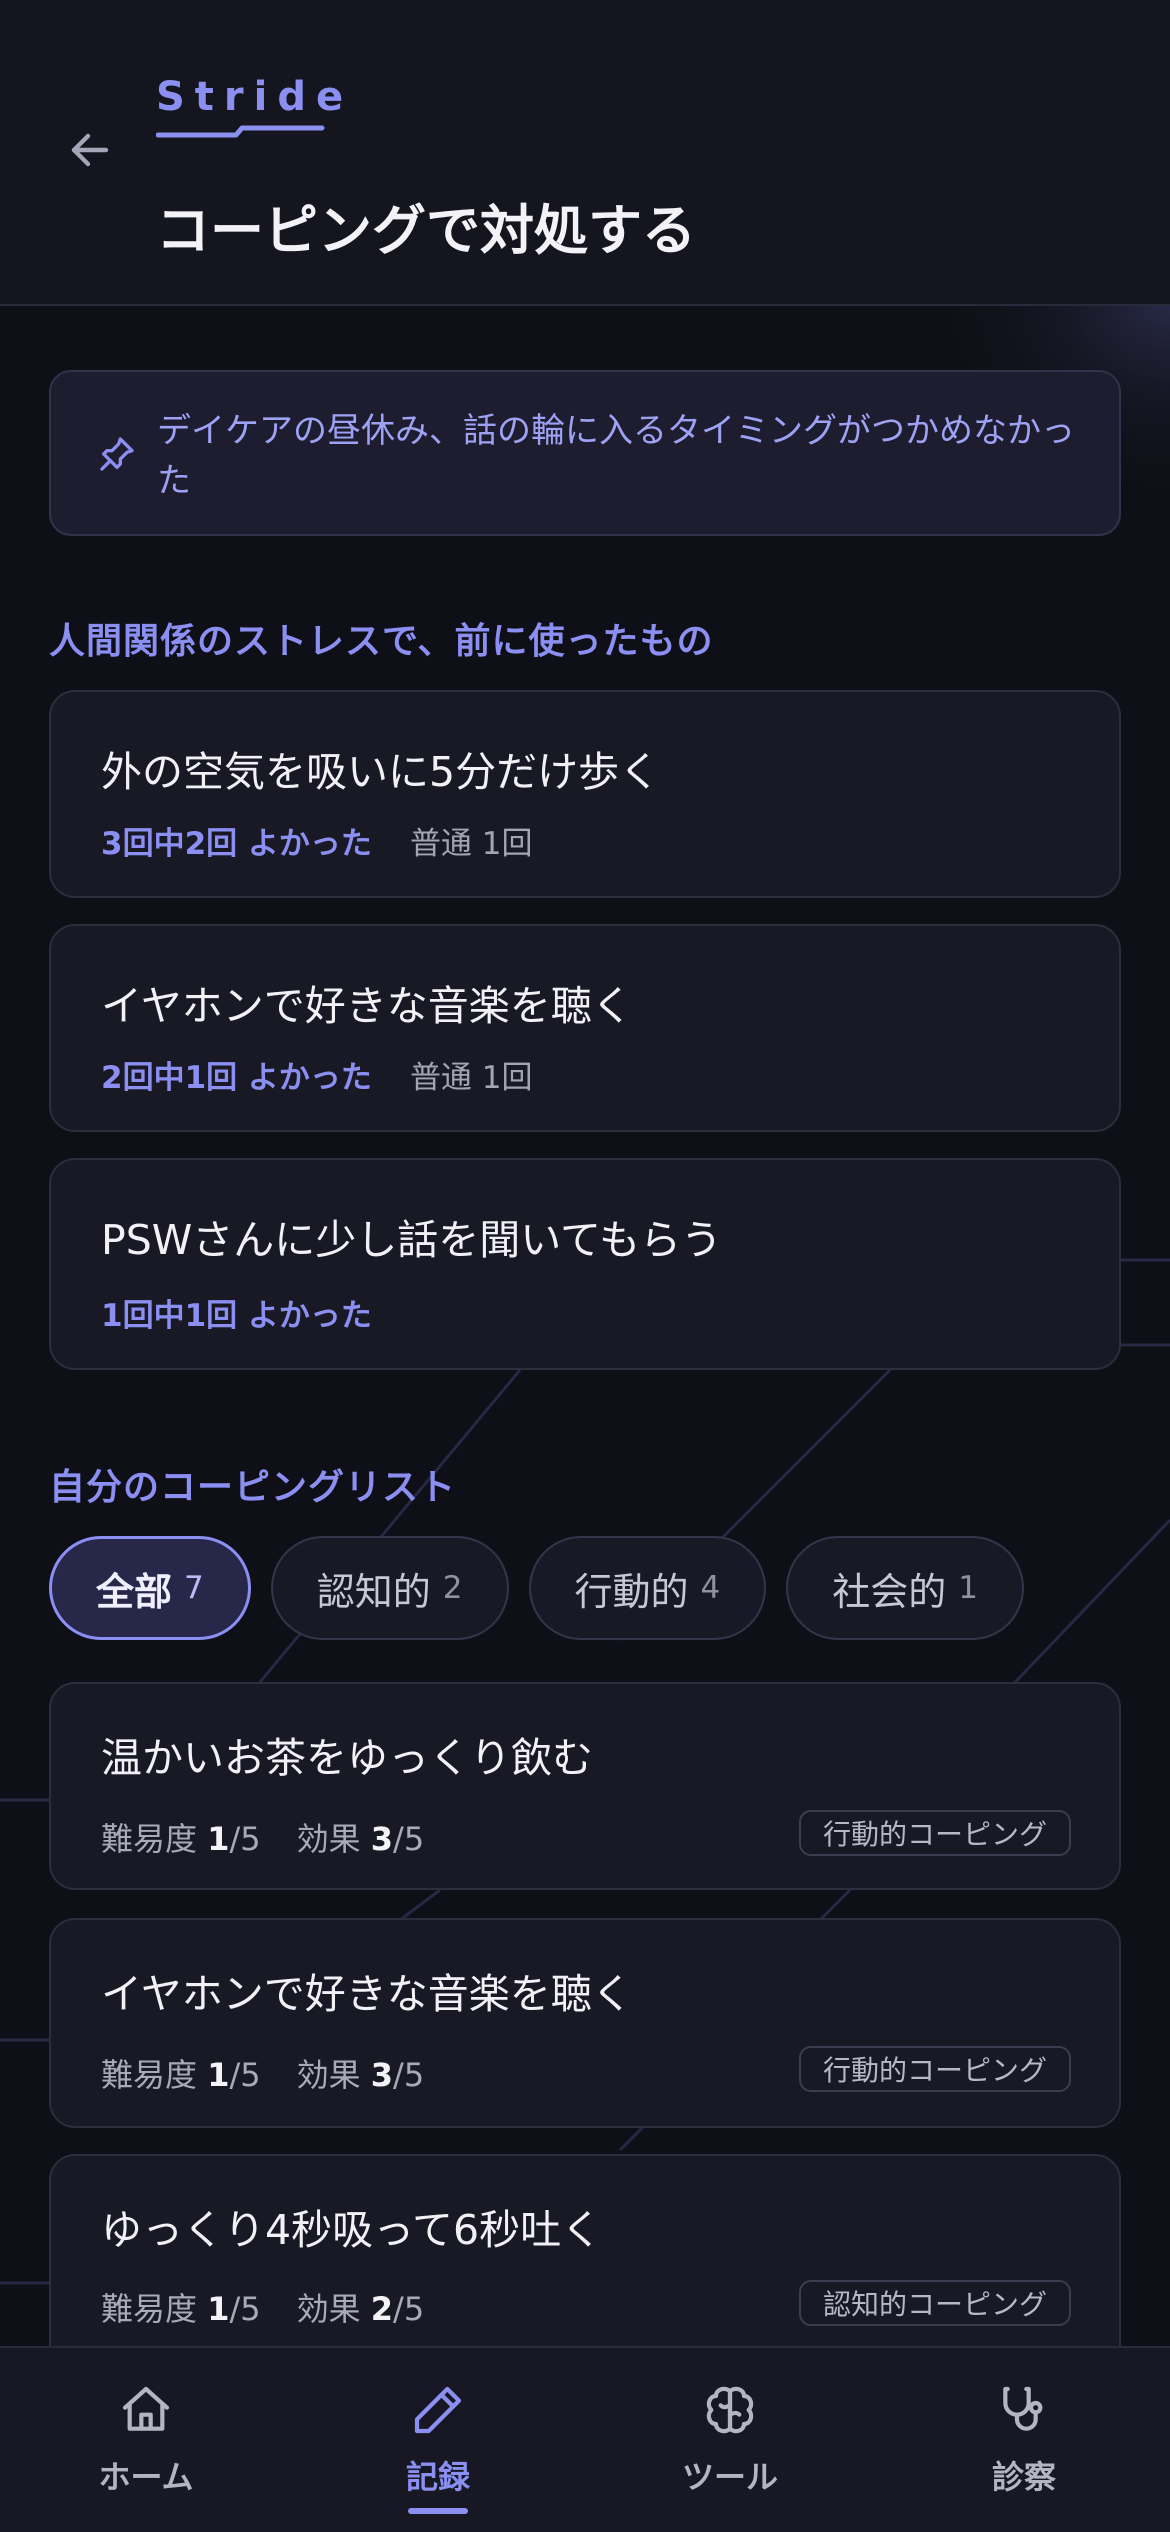  What do you see at coordinates (146, 2477) in the screenshot?
I see `nav-label: ホーム` at bounding box center [146, 2477].